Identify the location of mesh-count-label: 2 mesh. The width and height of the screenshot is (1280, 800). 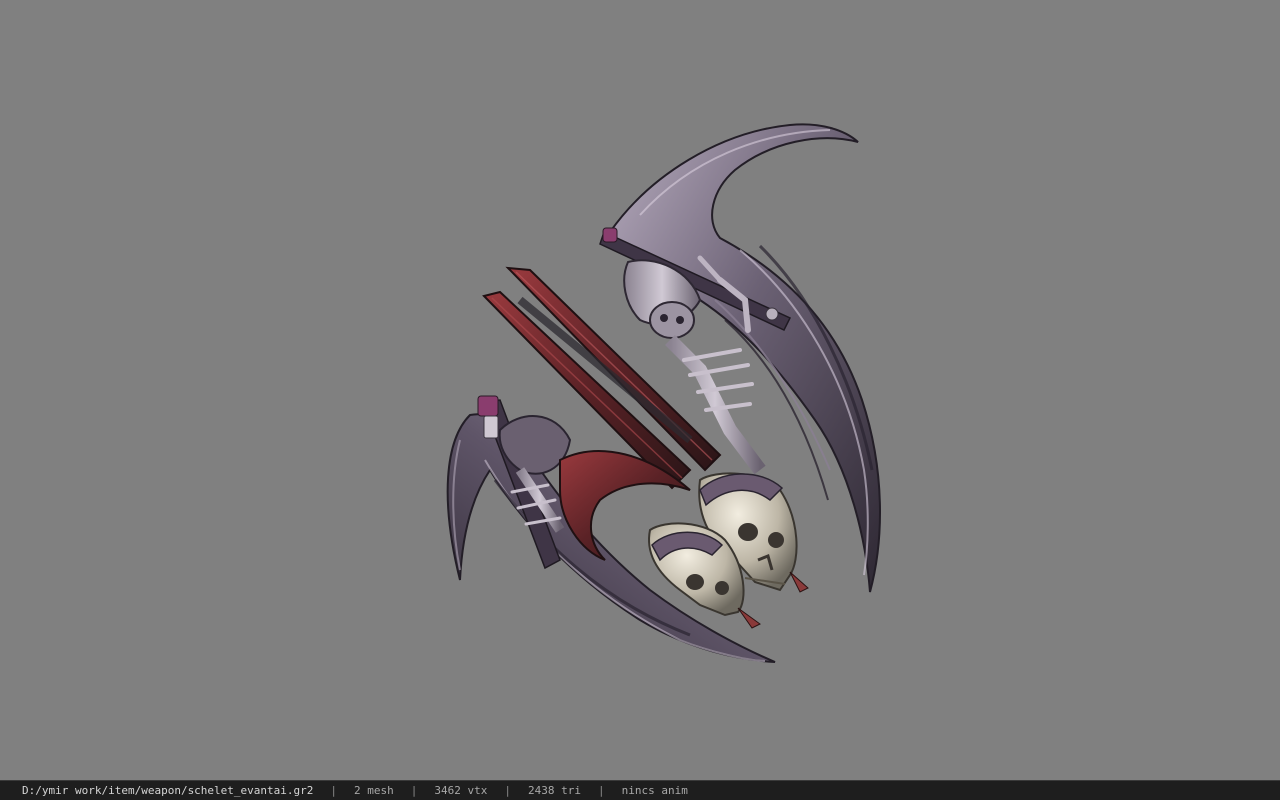
(374, 790).